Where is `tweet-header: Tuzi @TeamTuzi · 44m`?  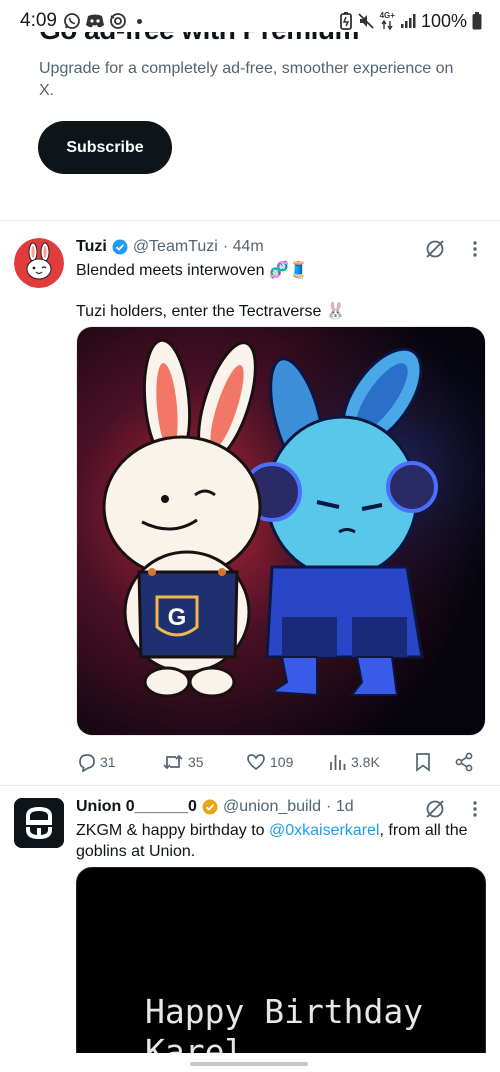
tweet-header: Tuzi @TeamTuzi · 44m is located at coordinates (170, 247).